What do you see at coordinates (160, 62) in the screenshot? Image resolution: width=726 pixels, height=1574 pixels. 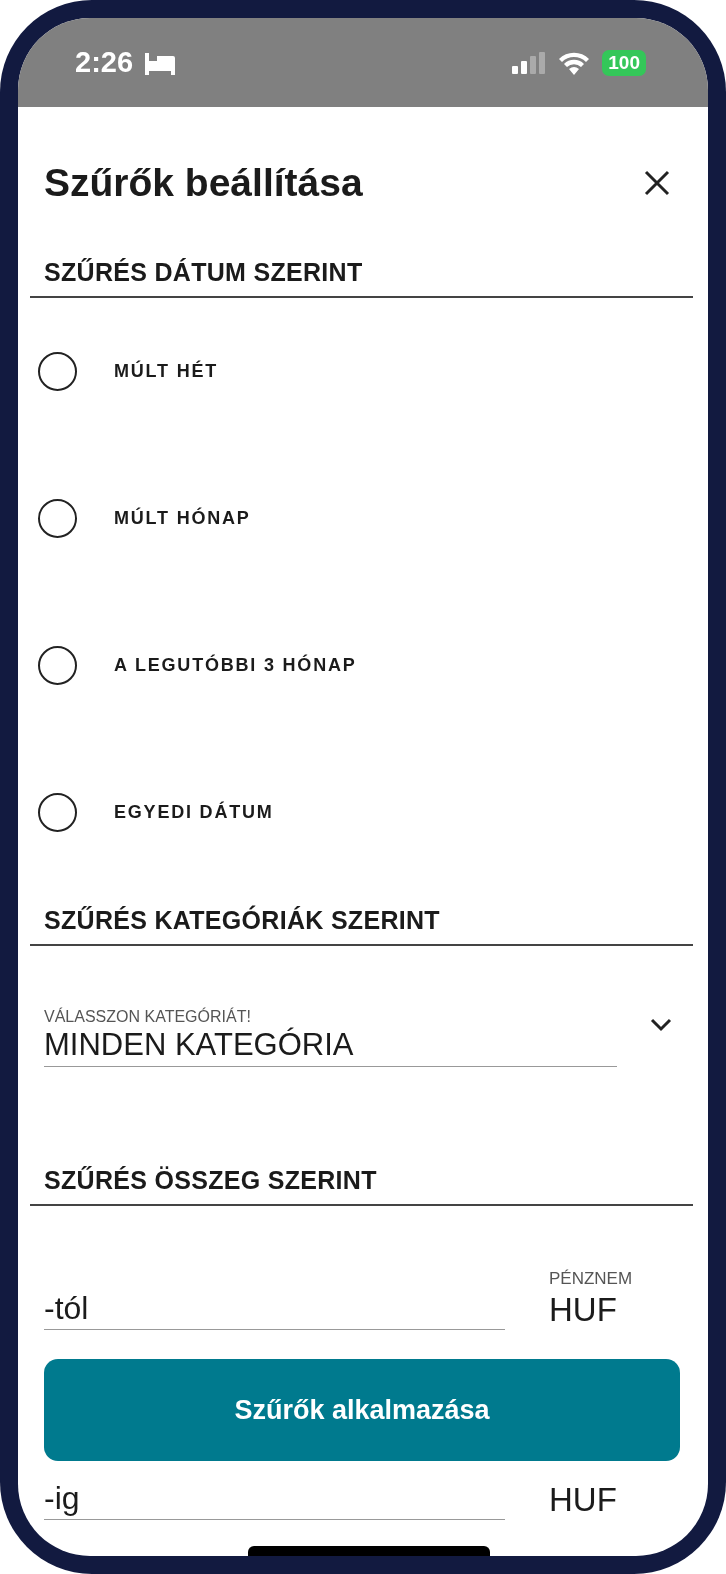 I see `bed-icon` at bounding box center [160, 62].